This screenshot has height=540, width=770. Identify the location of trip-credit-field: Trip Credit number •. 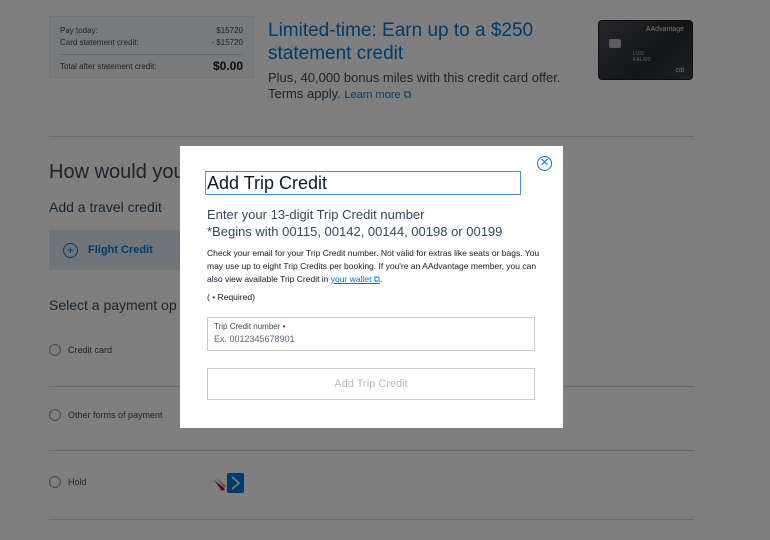
(371, 334).